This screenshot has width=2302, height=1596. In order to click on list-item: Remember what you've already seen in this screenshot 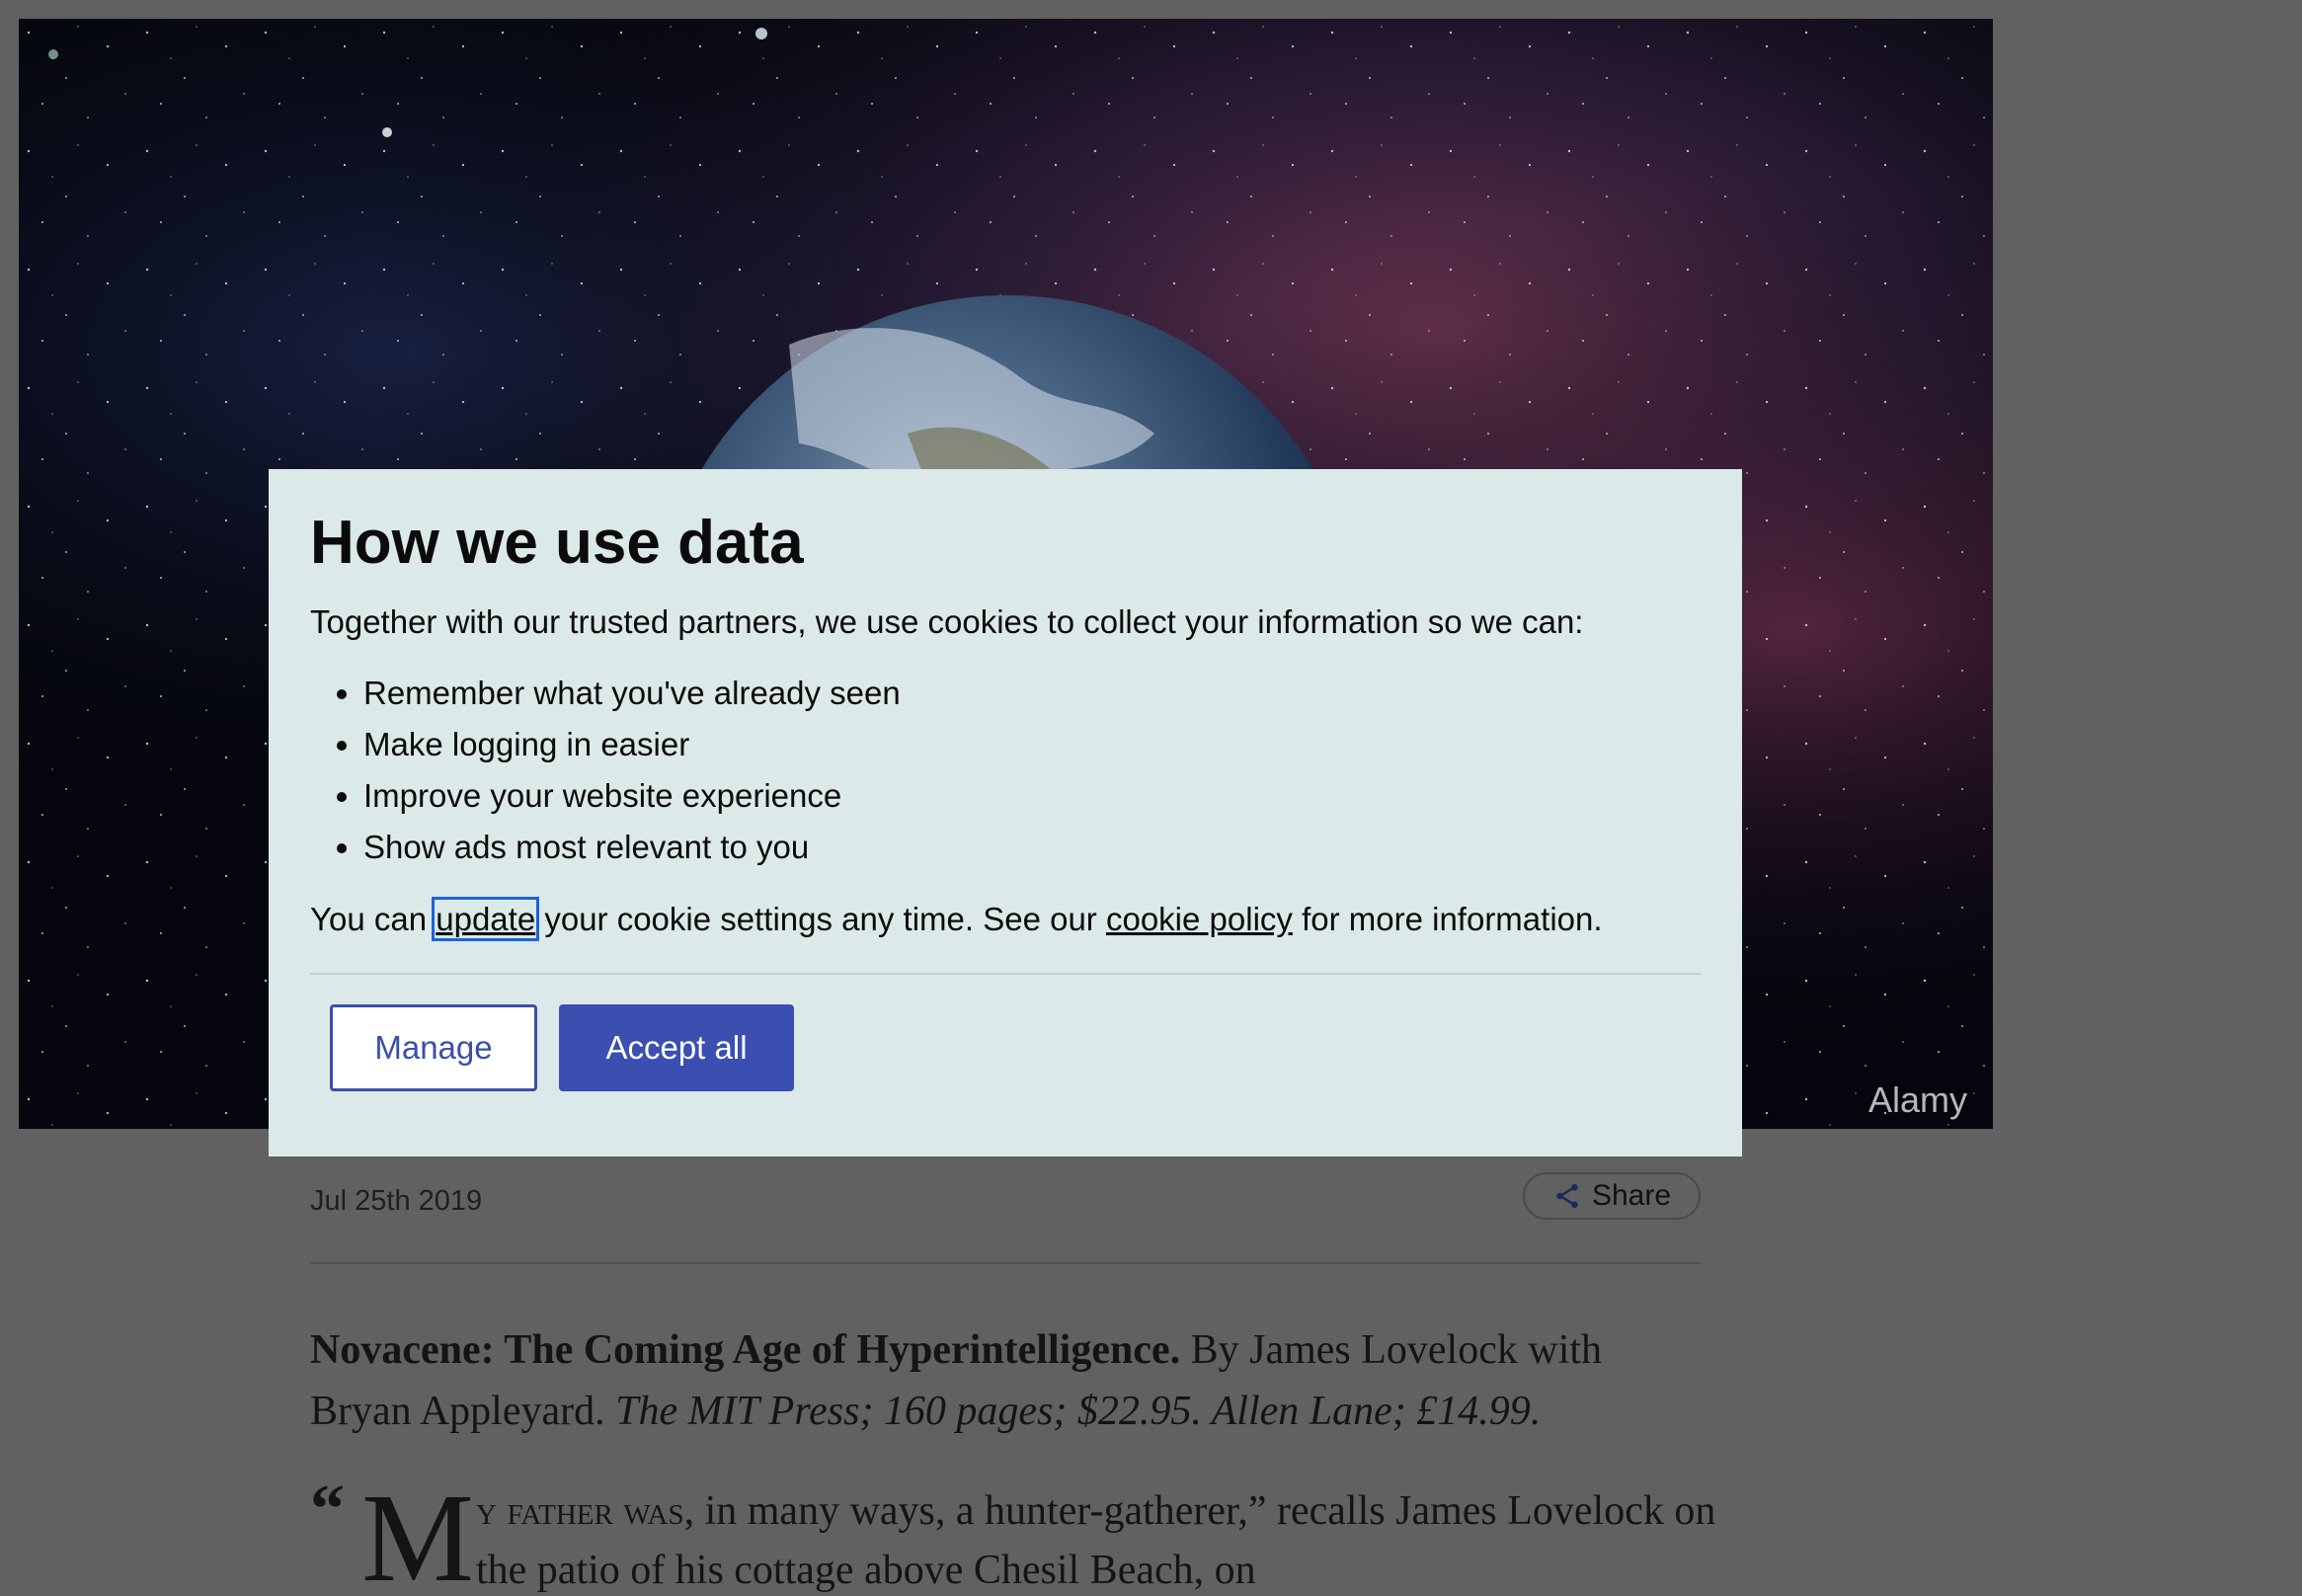, I will do `click(1032, 693)`.